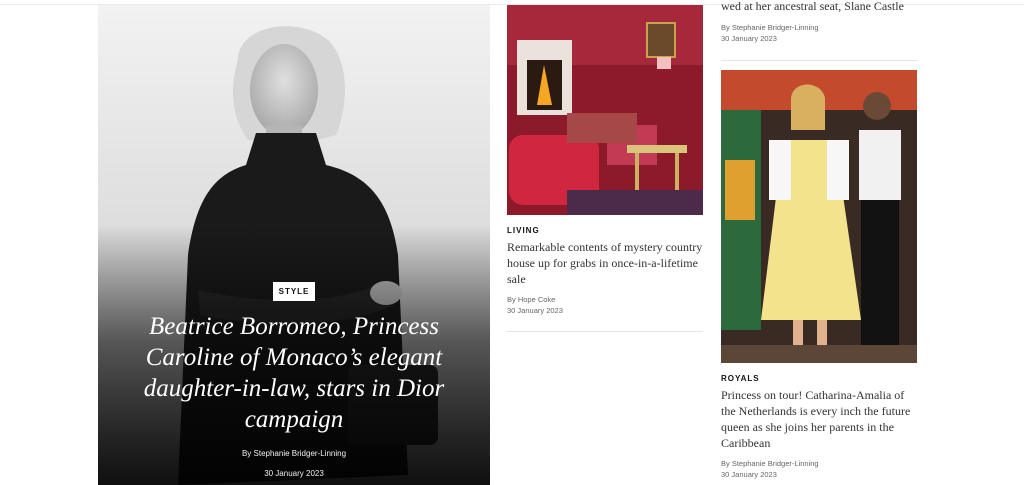 This screenshot has width=1024, height=485. Describe the element at coordinates (294, 291) in the screenshot. I see `category-badge: STYLE` at that location.